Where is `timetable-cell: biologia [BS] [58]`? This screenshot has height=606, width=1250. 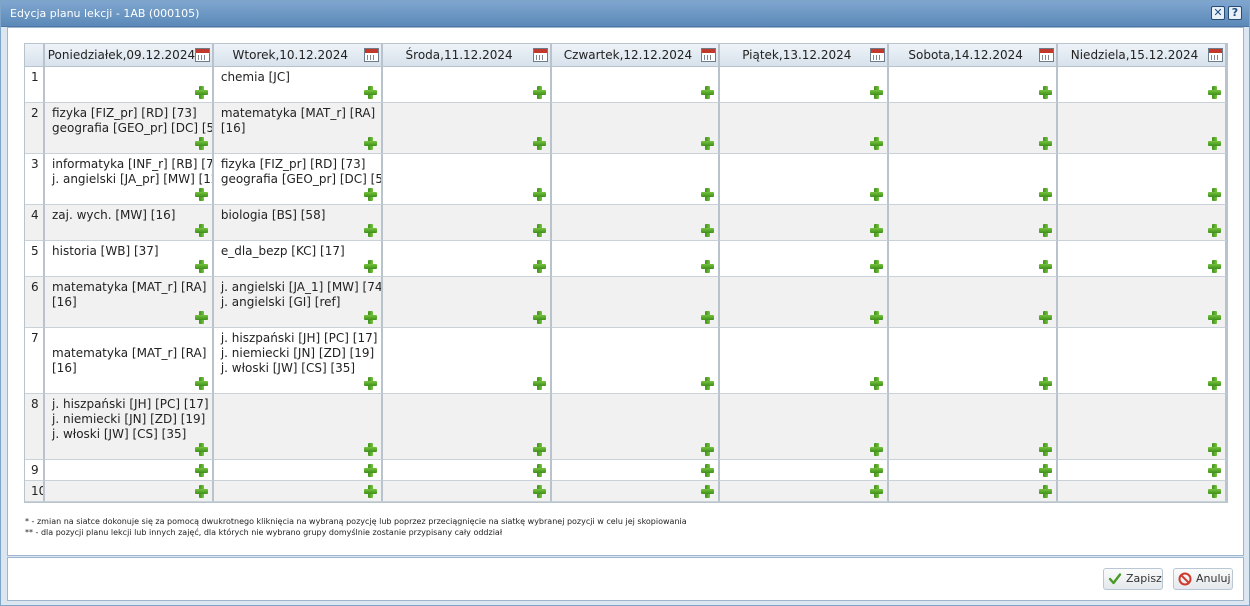
timetable-cell: biologia [BS] [58] is located at coordinates (298, 223).